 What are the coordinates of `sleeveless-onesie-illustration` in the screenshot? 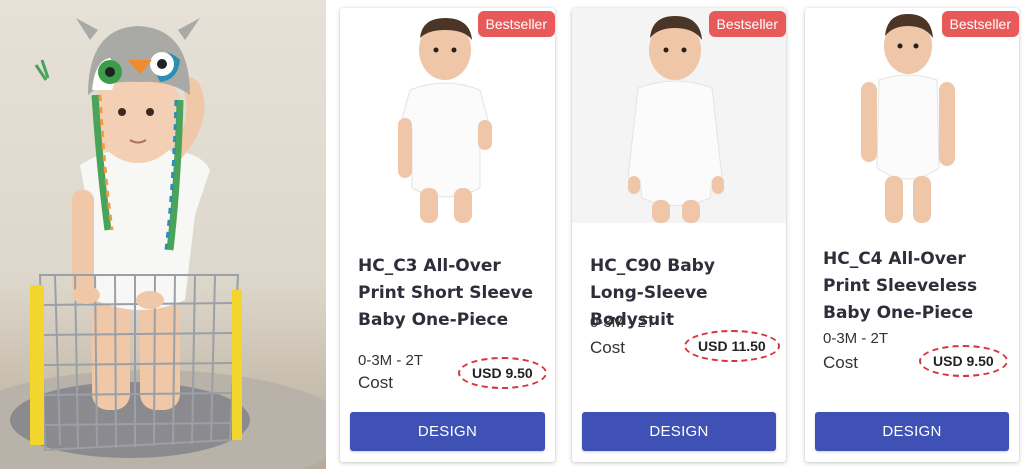 It's located at (908, 118).